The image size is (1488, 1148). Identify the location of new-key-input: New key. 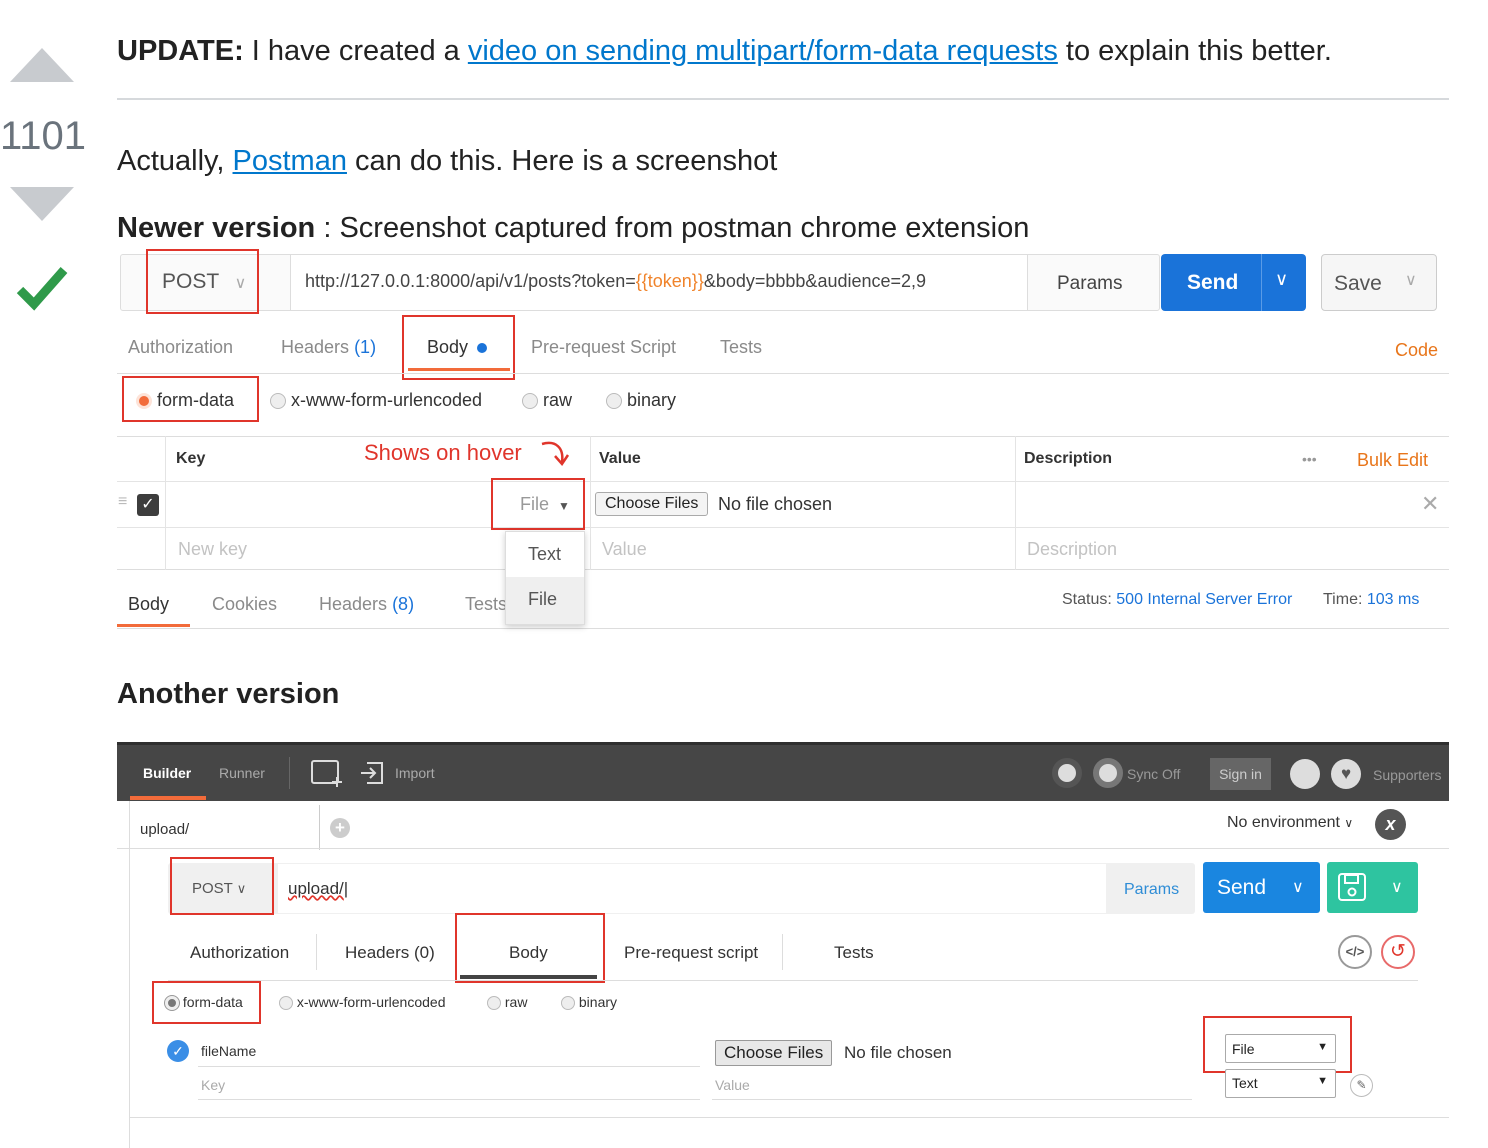
(212, 549).